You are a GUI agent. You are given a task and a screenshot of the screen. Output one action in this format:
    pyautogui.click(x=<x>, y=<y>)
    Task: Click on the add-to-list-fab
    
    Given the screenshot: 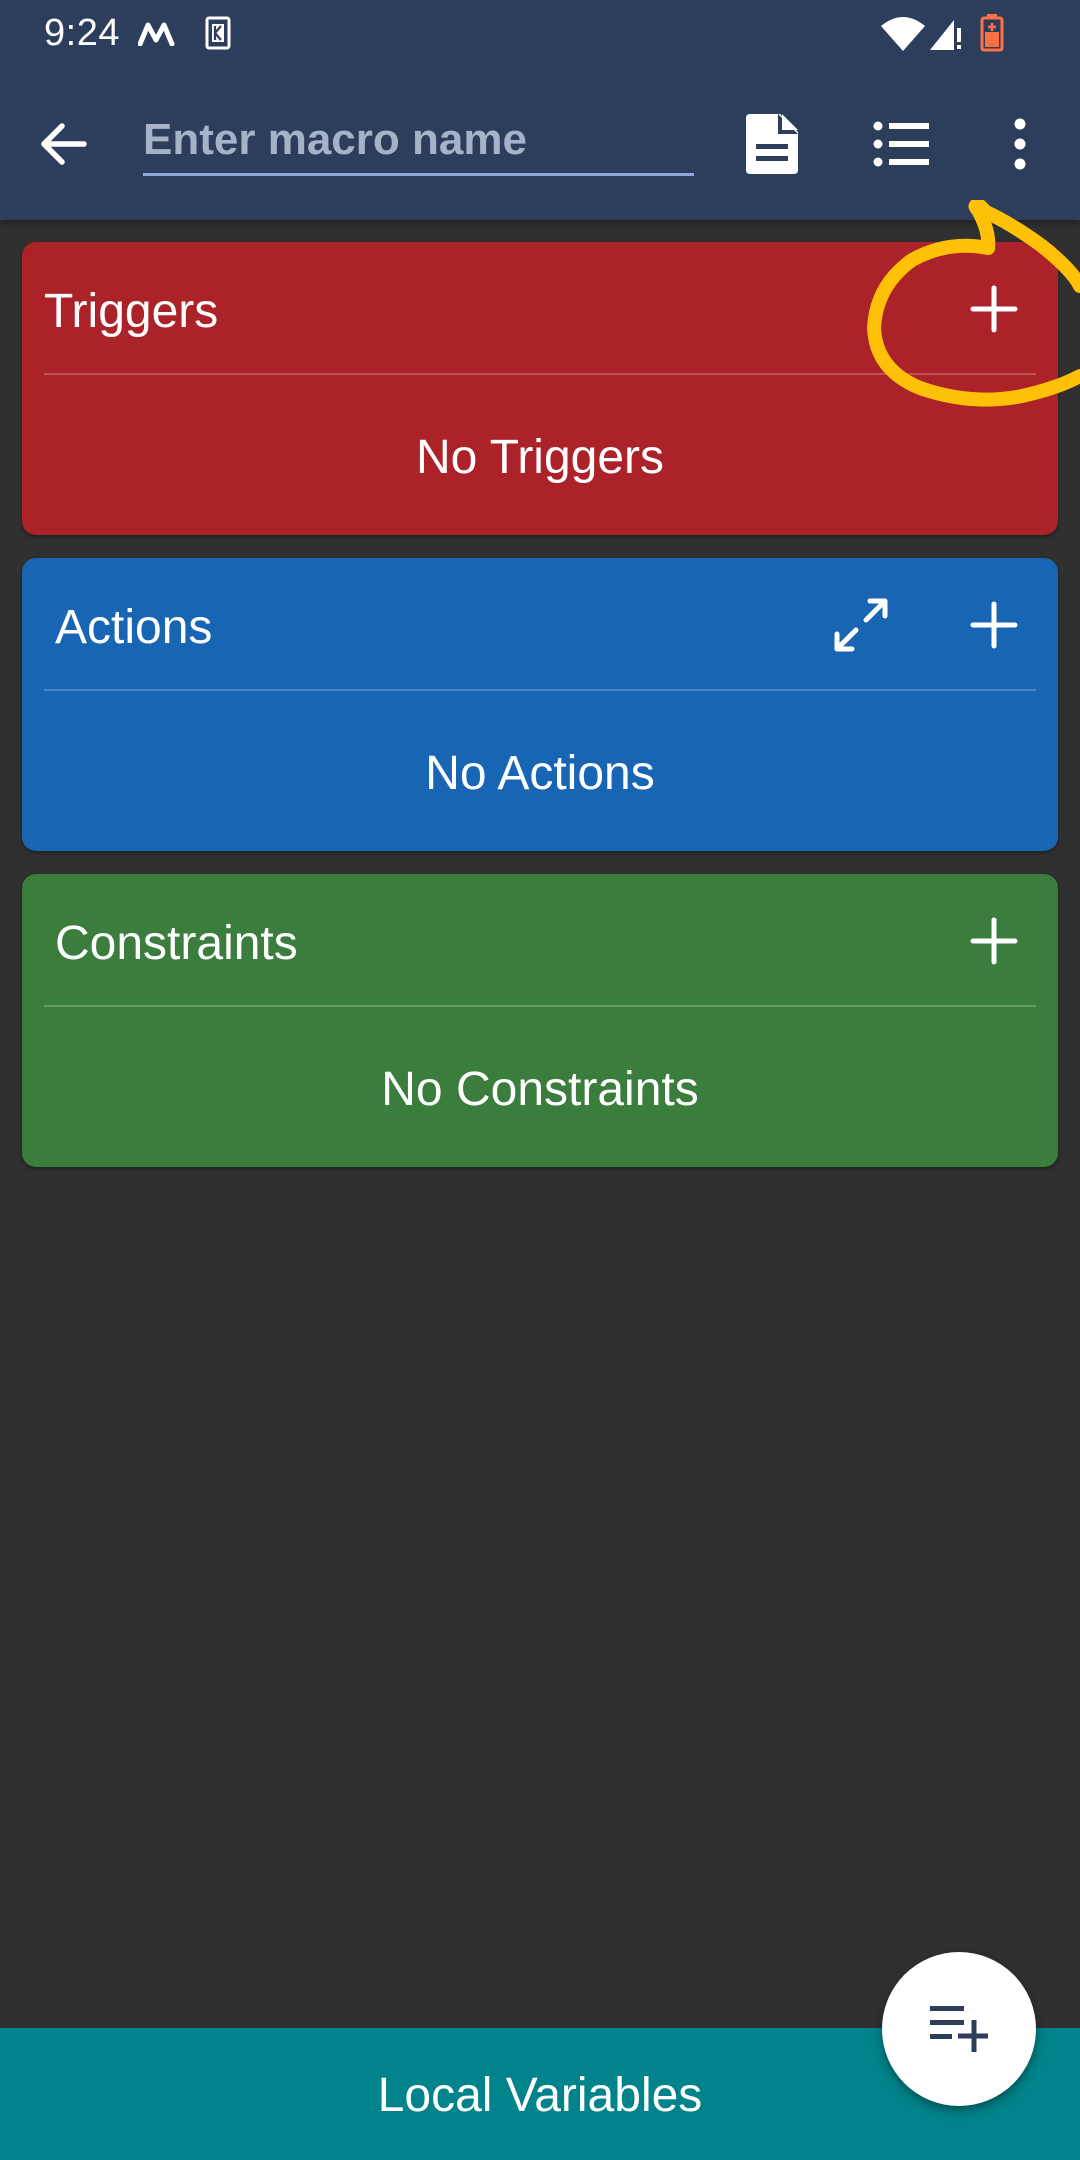 What is the action you would take?
    pyautogui.click(x=959, y=2029)
    